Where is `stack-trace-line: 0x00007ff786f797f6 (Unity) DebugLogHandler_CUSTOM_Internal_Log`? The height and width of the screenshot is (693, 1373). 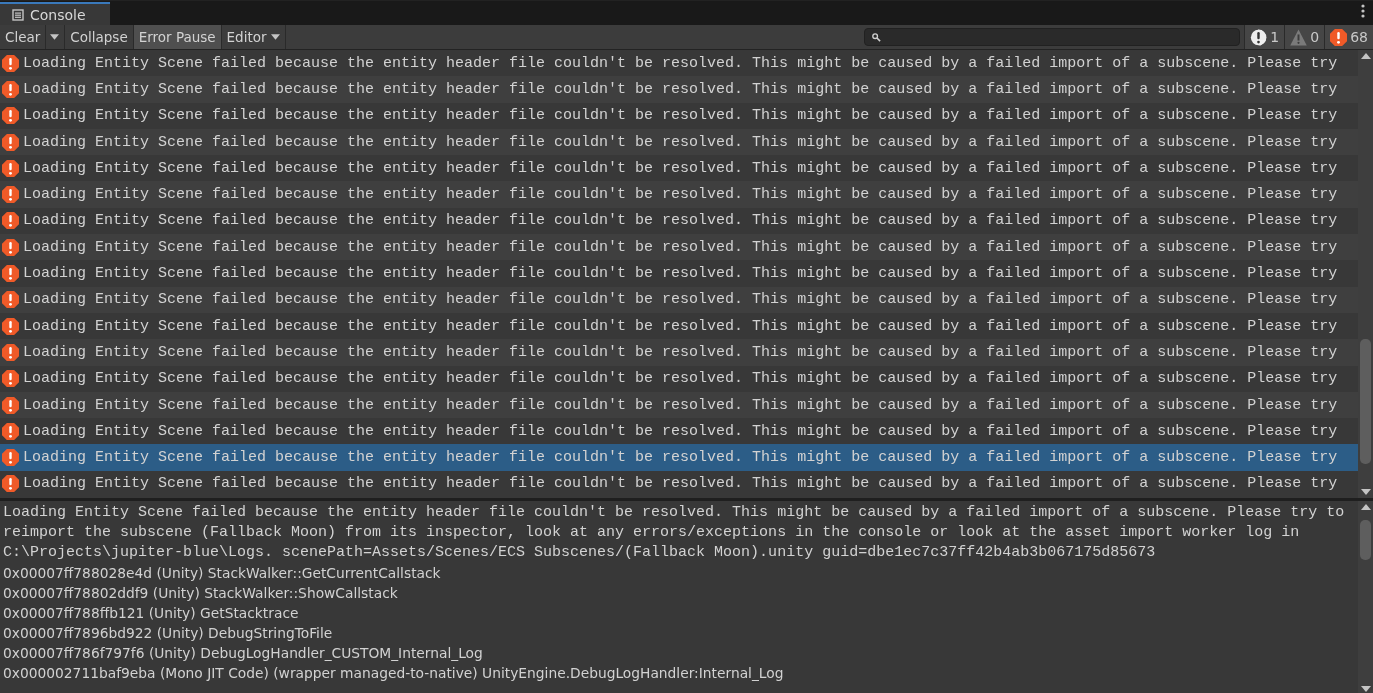
stack-trace-line: 0x00007ff786f797f6 (Unity) DebugLogHandler_CUSTOM_Internal_Log is located at coordinates (243, 653).